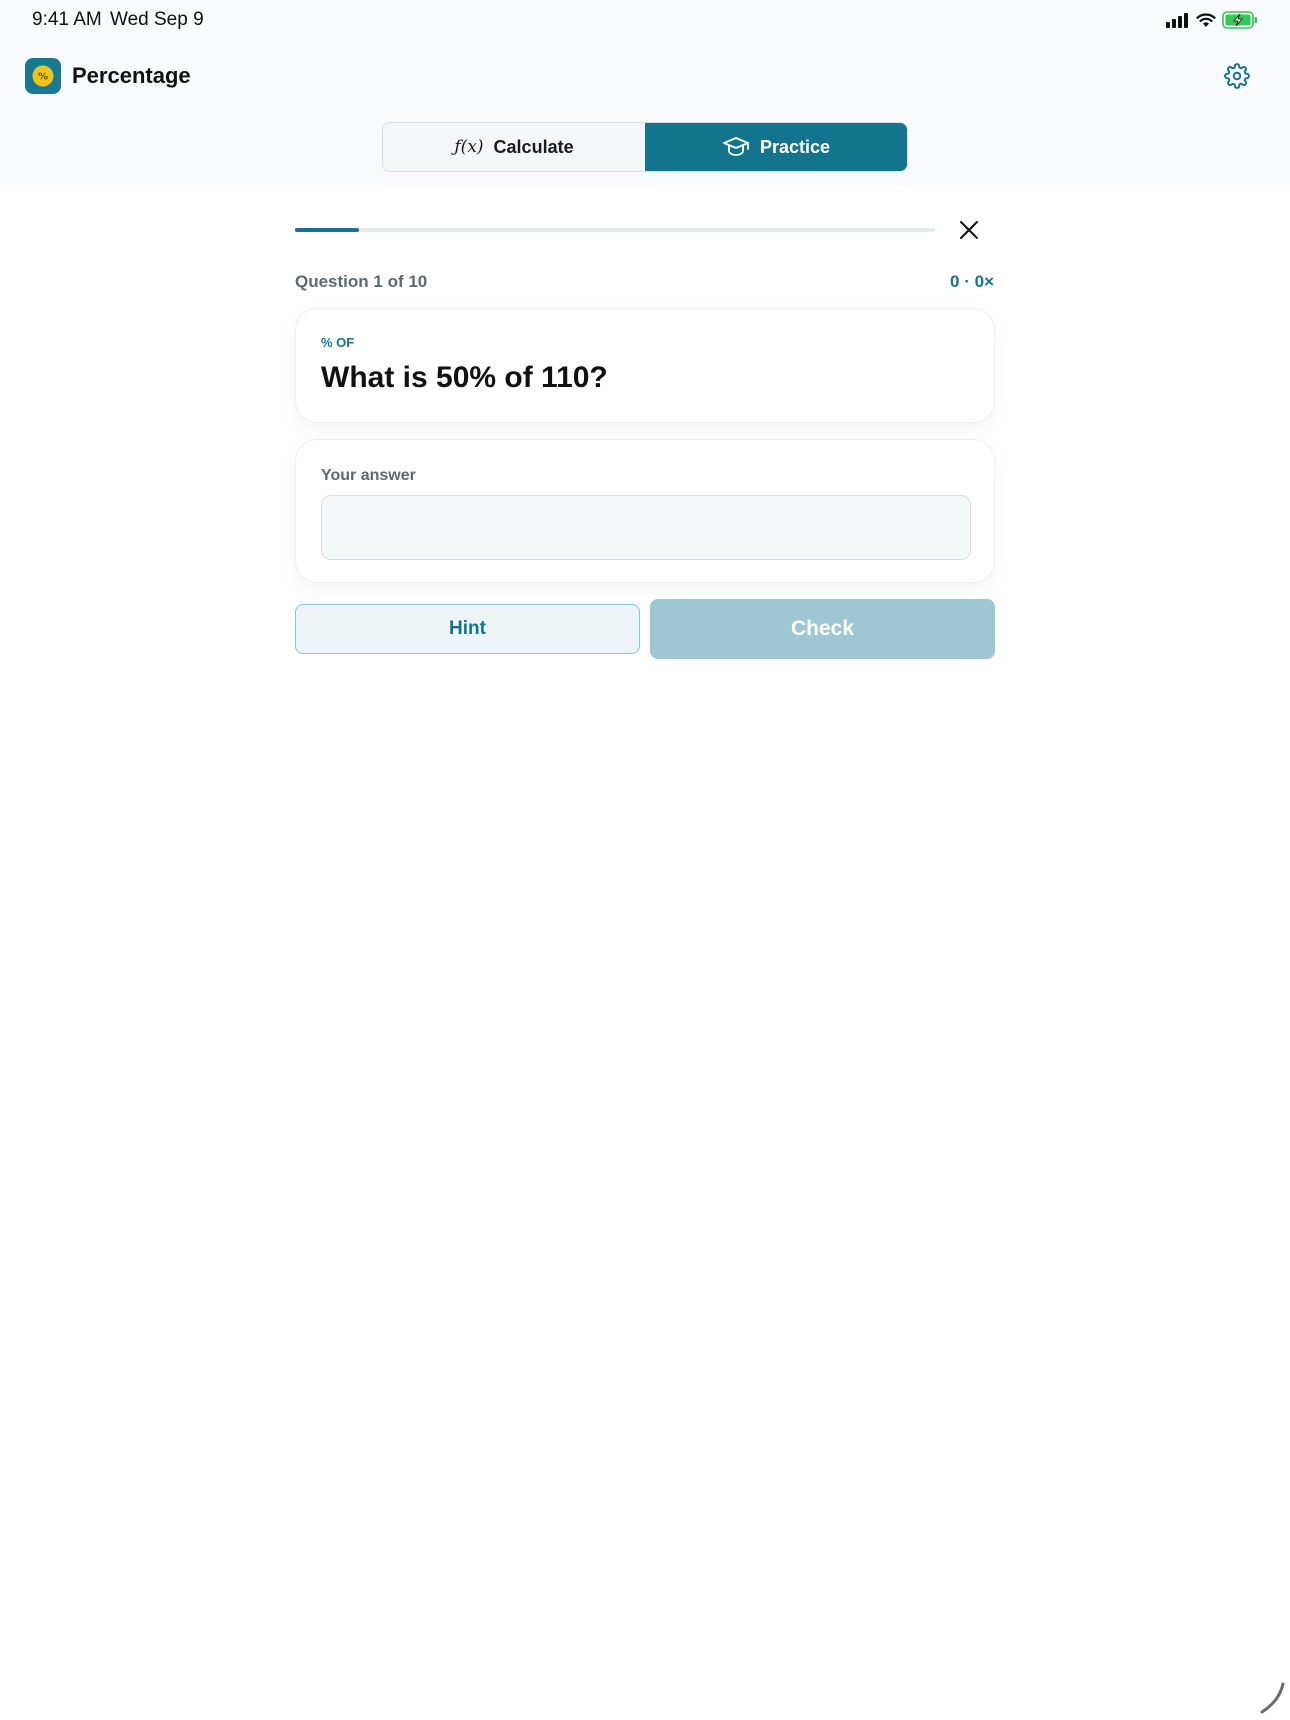 The height and width of the screenshot is (1720, 1290). I want to click on hint-button: Hint, so click(467, 629).